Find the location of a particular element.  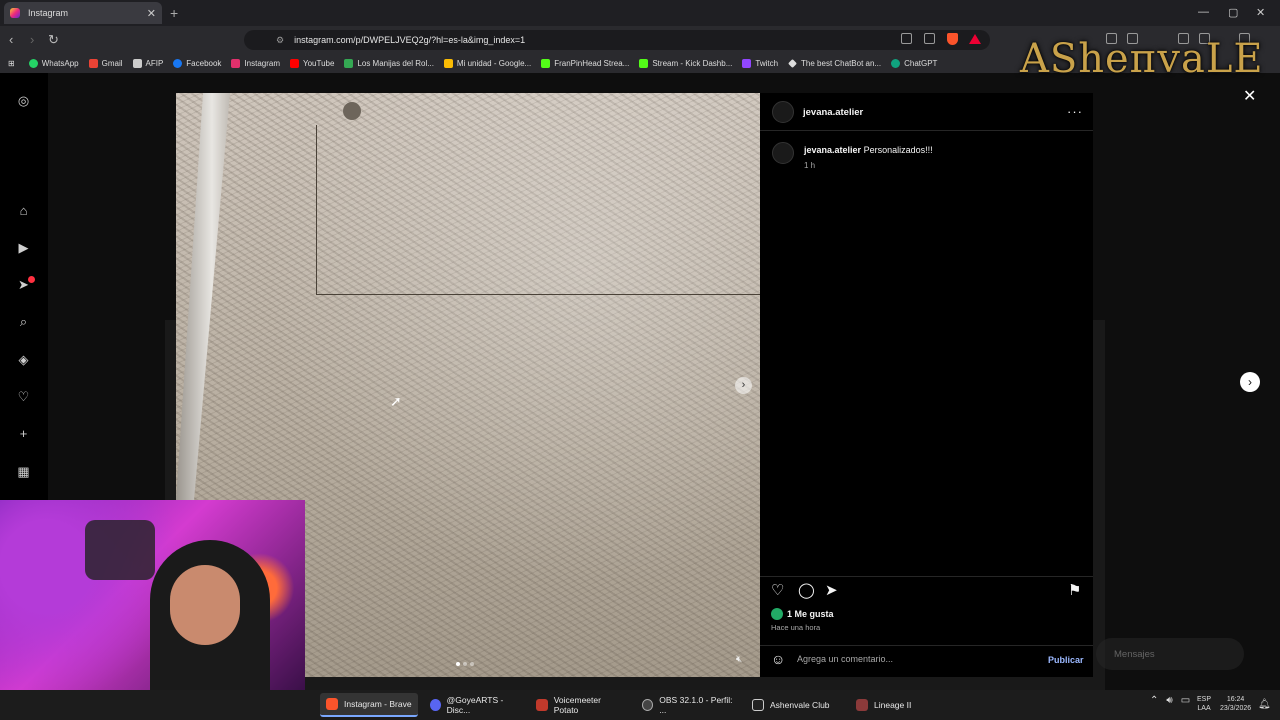

brave-icon is located at coordinates (332, 704).